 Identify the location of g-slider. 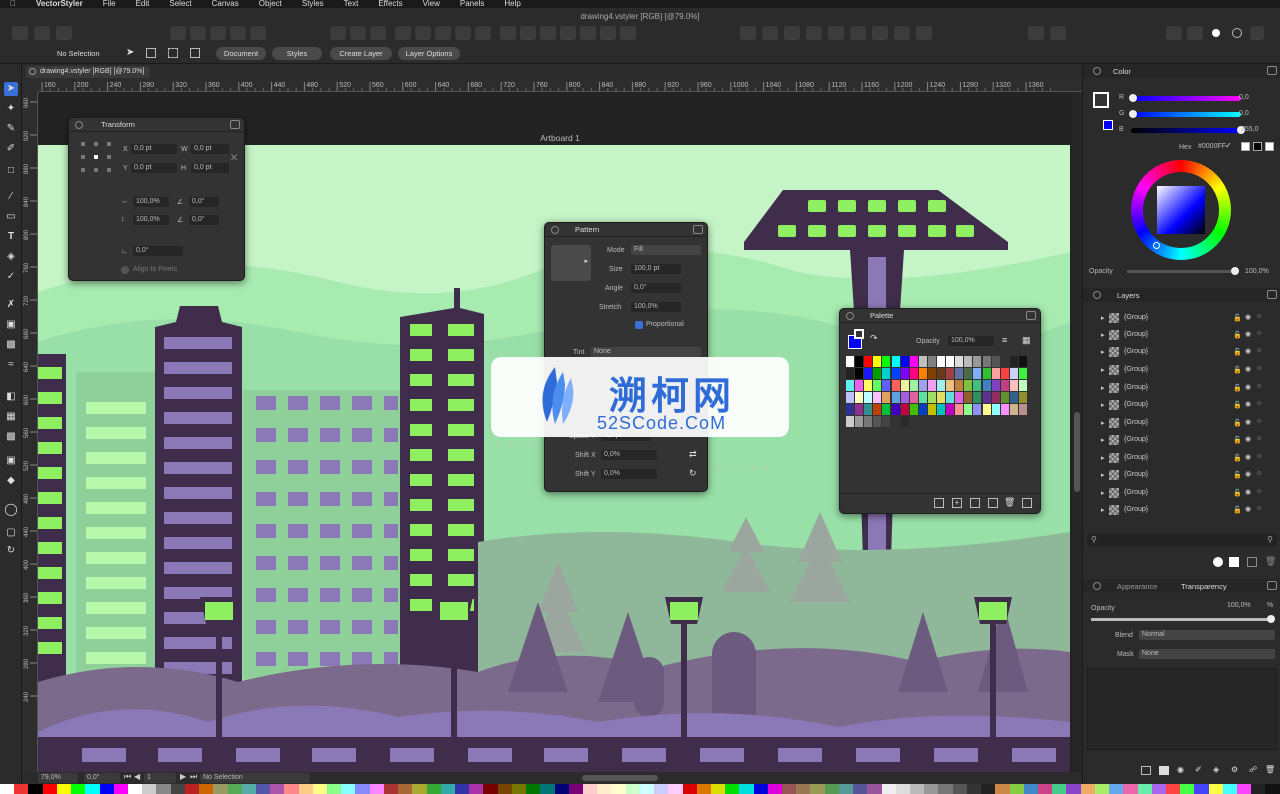
(1186, 114).